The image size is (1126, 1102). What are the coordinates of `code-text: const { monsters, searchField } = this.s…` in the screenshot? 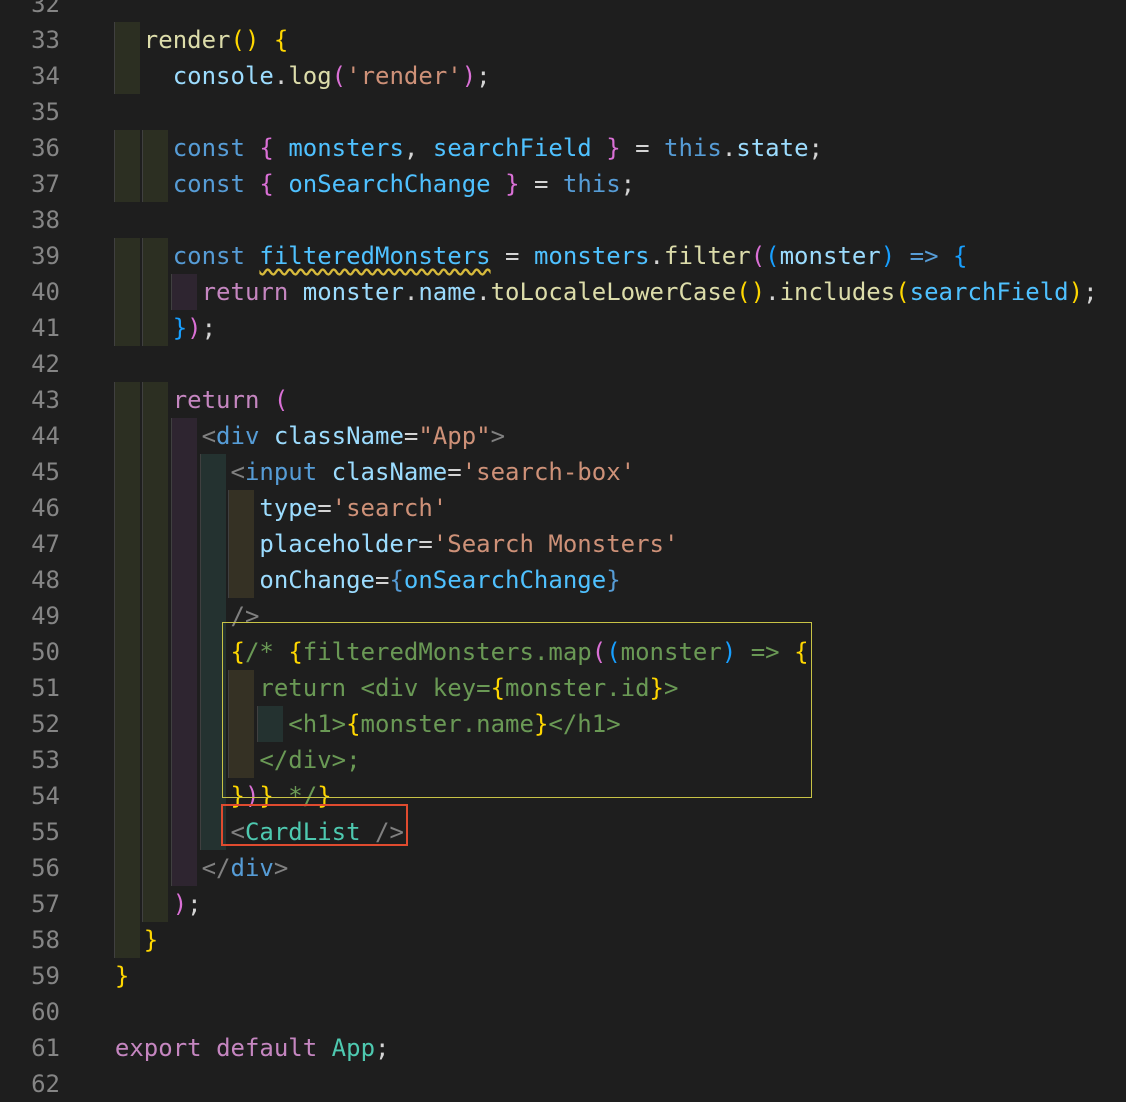 It's located at (454, 148).